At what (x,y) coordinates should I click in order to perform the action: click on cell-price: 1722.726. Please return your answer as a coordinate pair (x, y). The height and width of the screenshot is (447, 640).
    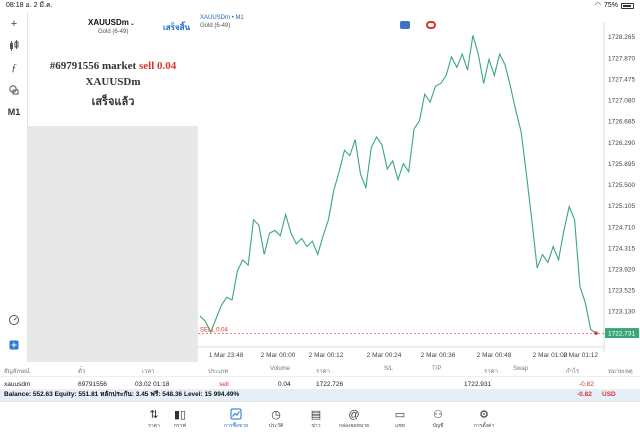
    Looking at the image, I should click on (330, 384).